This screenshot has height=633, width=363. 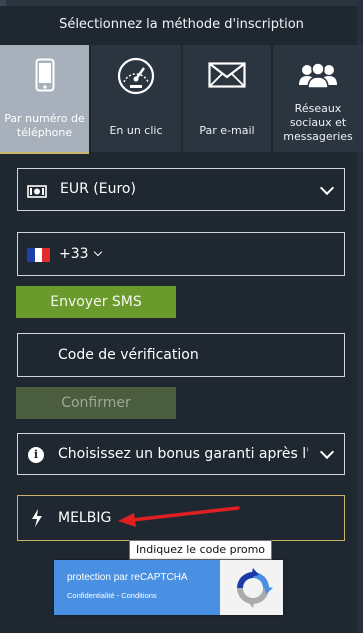 I want to click on annotation-arrow, so click(x=179, y=516).